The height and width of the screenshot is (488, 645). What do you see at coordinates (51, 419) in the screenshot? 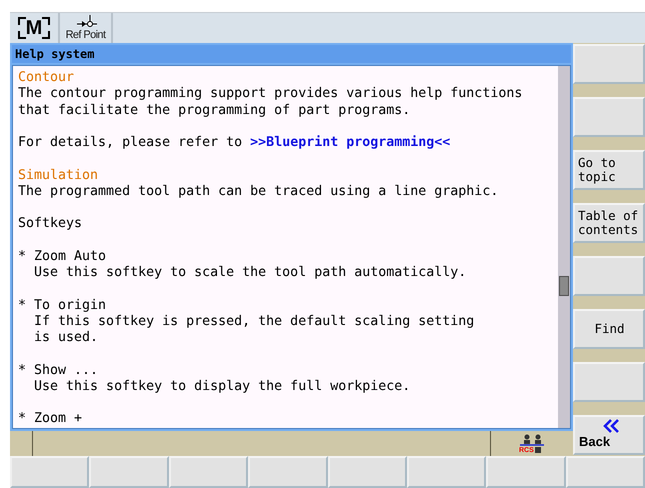
I see `help-text: * Zoom +` at bounding box center [51, 419].